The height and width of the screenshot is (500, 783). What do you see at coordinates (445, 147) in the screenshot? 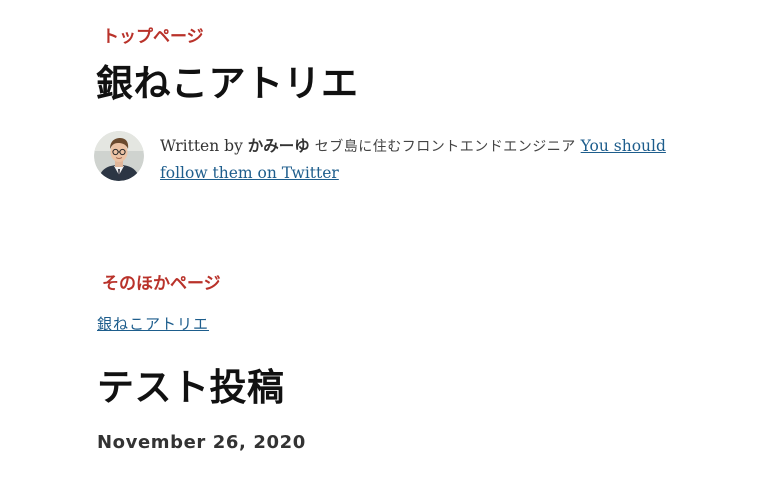
I see `author-tagline: セブ島に住むフロントエンドエンジニア` at bounding box center [445, 147].